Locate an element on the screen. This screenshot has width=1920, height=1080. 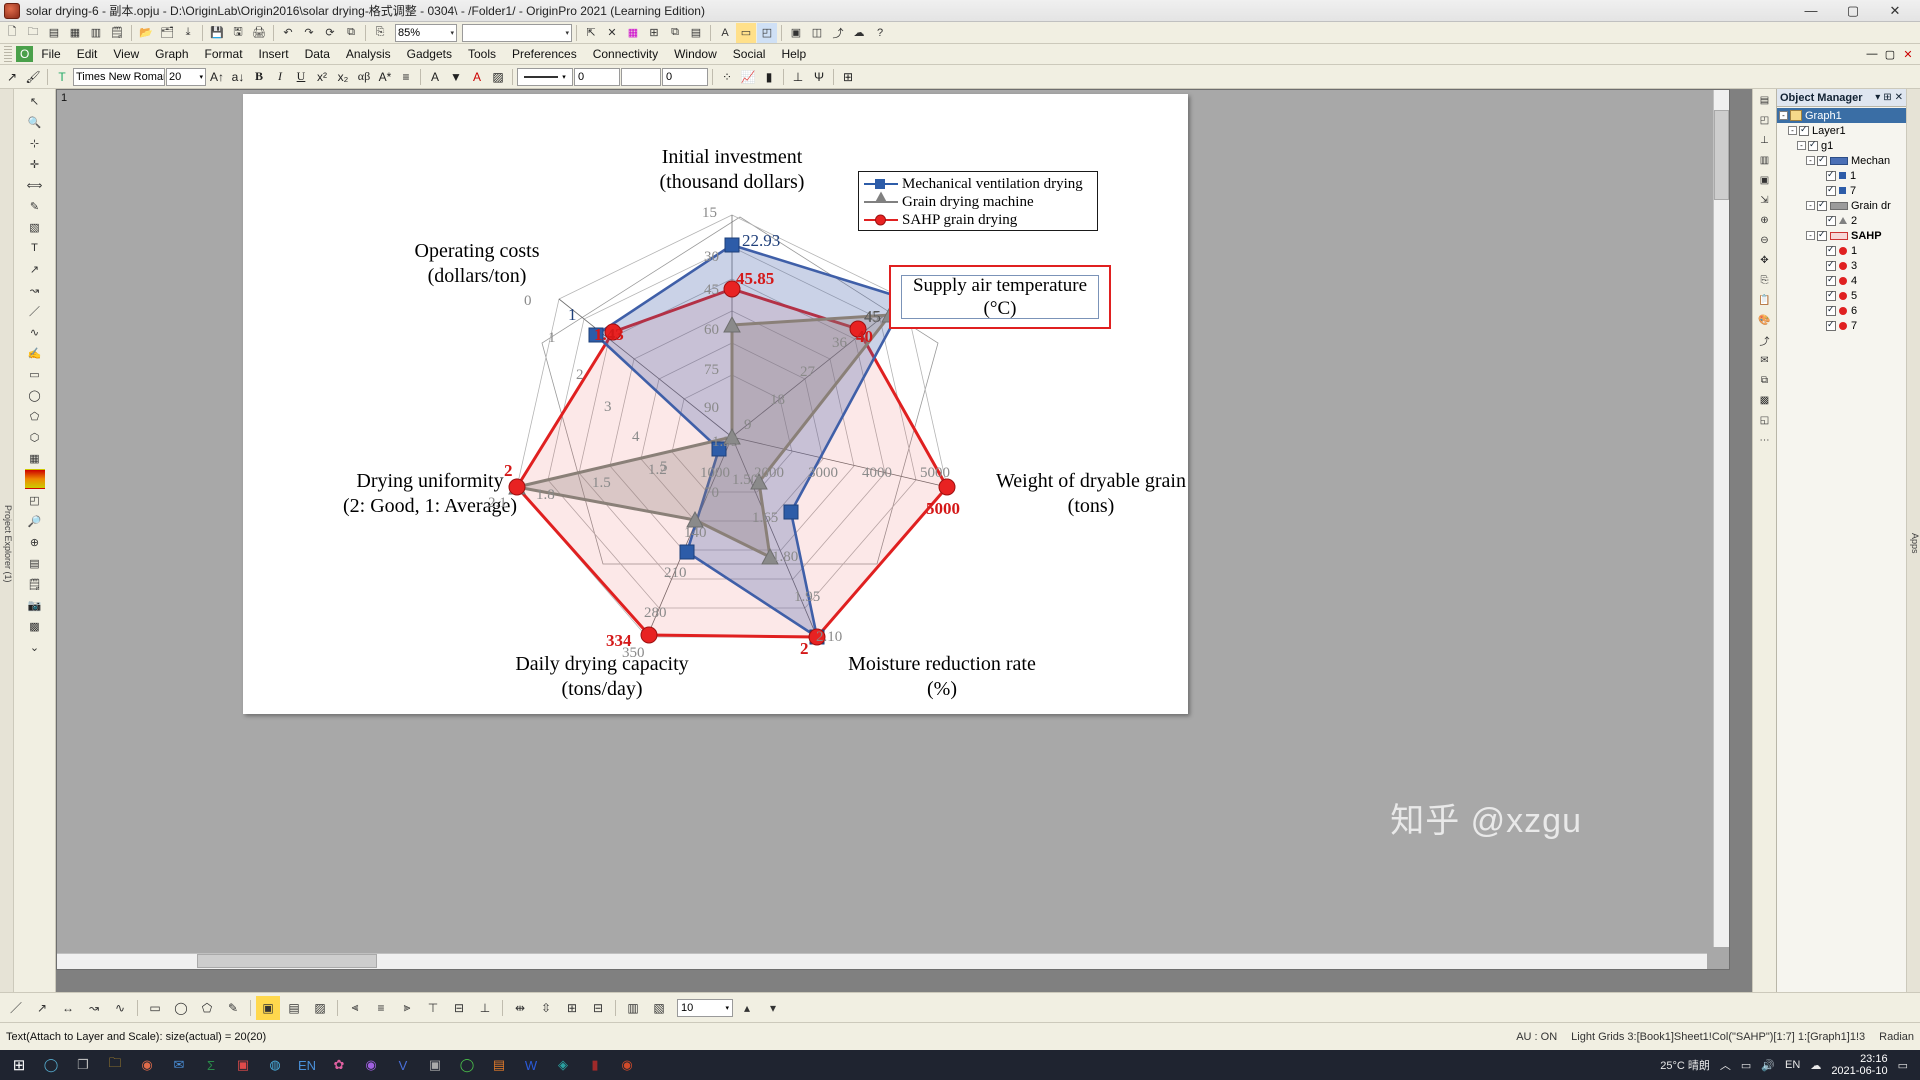
color-palette-icon is located at coordinates (34, 479).